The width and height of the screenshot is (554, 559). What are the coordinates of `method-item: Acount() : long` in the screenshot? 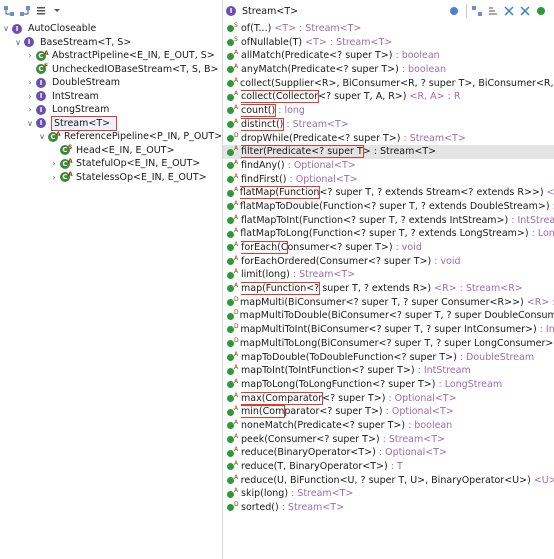 It's located at (388, 111).